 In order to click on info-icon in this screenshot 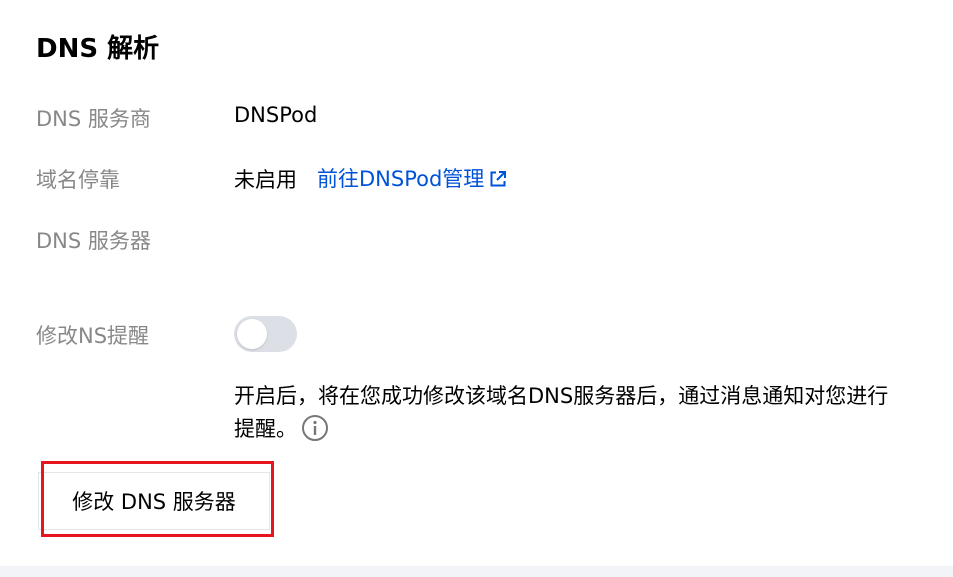, I will do `click(315, 428)`.